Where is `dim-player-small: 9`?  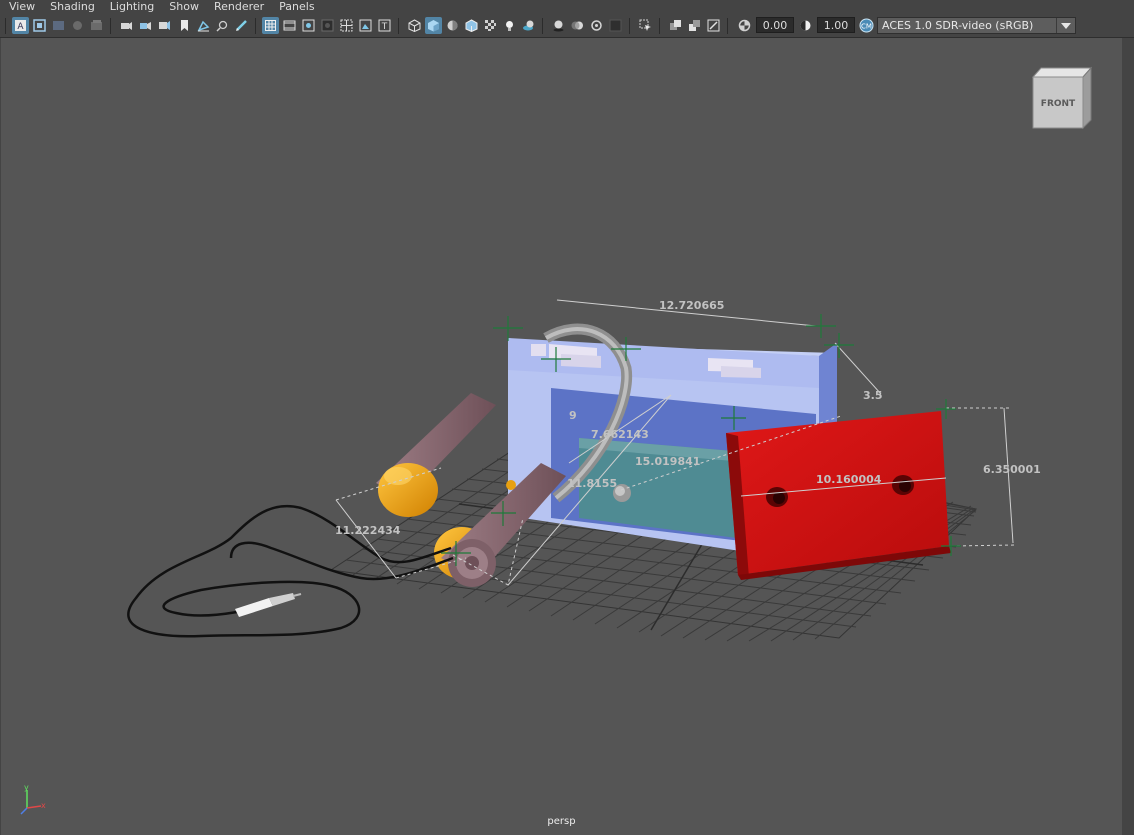 dim-player-small: 9 is located at coordinates (573, 415).